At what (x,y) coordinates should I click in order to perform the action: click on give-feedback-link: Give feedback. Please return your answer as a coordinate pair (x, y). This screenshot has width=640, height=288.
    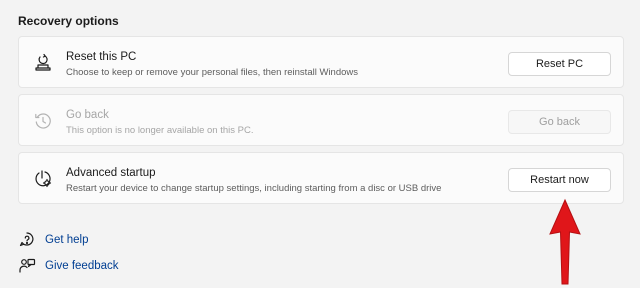
    Looking at the image, I should click on (68, 266).